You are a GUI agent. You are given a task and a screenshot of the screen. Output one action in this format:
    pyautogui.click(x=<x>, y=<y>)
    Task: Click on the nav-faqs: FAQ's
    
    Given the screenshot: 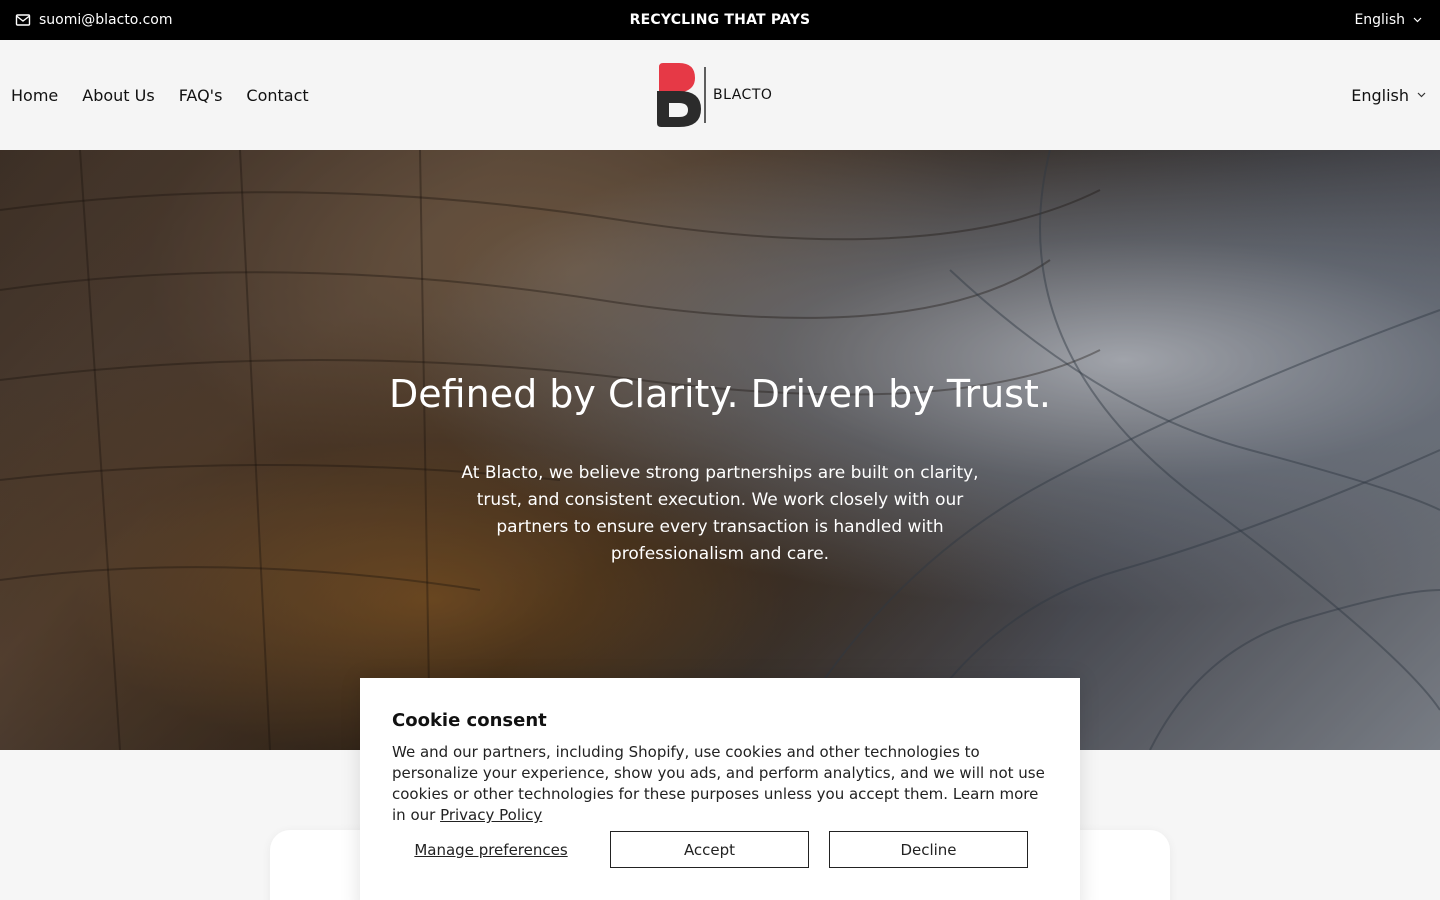 What is the action you would take?
    pyautogui.click(x=201, y=95)
    